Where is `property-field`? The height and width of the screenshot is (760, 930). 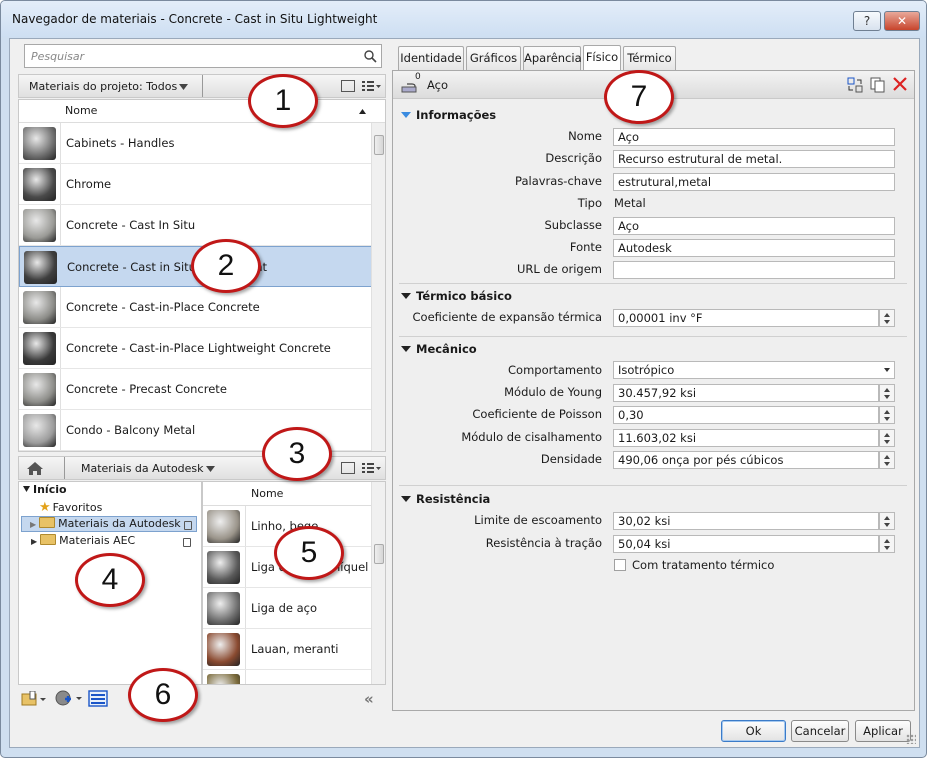 property-field is located at coordinates (754, 270).